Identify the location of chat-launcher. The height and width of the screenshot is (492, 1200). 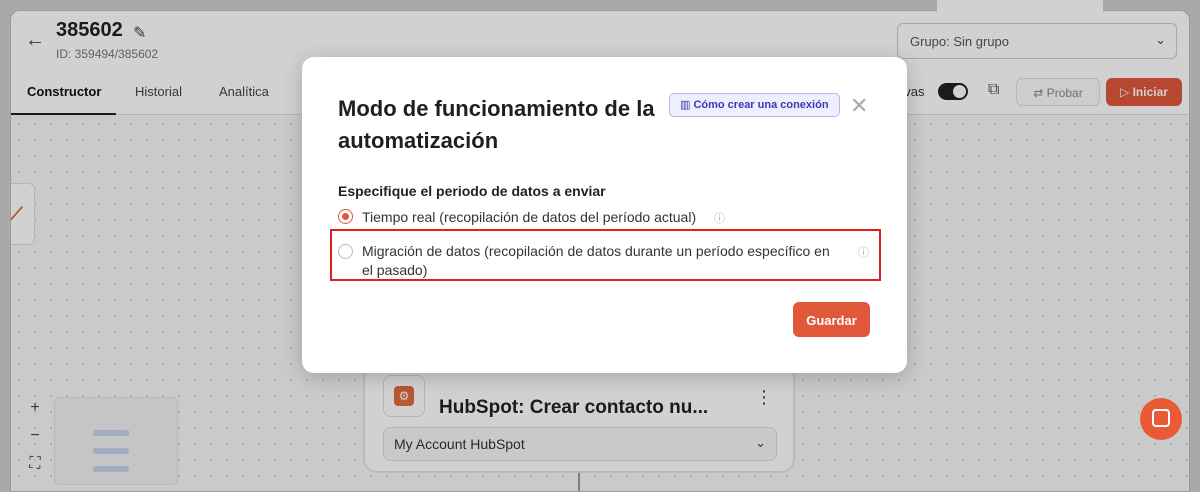
(1161, 419).